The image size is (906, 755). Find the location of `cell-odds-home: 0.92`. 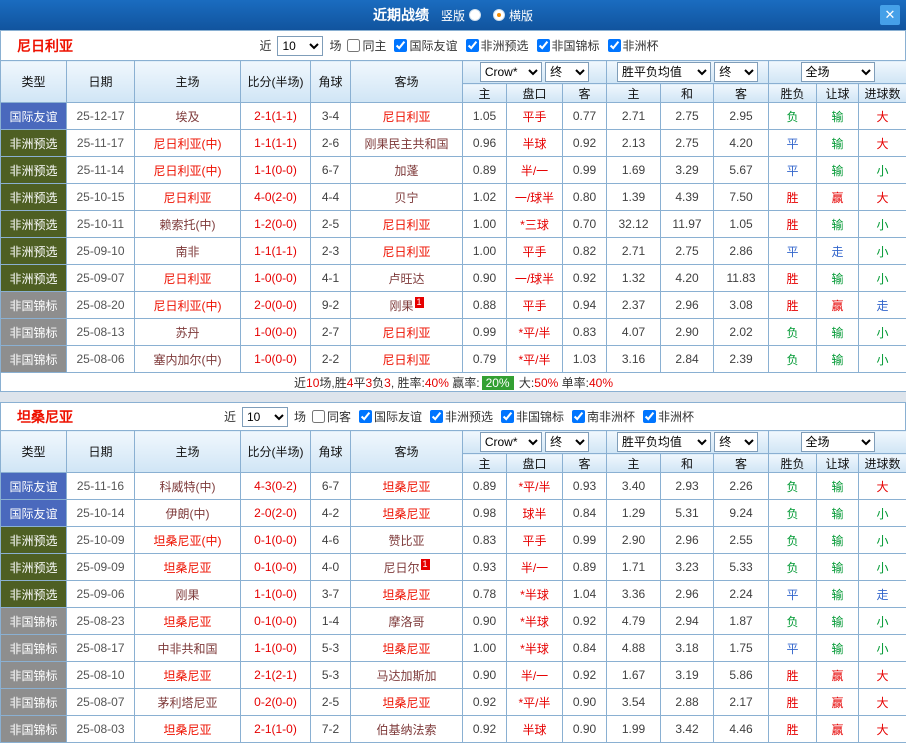

cell-odds-home: 0.92 is located at coordinates (484, 702).